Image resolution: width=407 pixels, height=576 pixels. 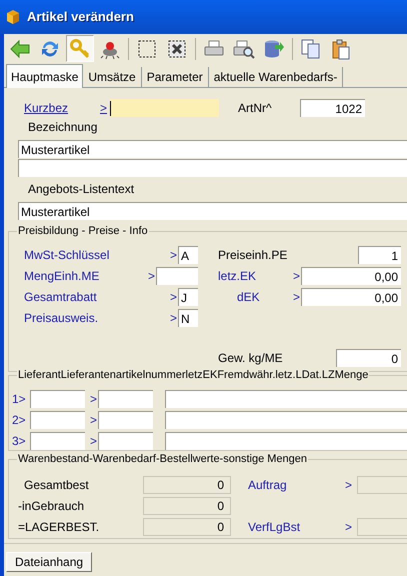 I want to click on arrow-left-icon, so click(x=20, y=49).